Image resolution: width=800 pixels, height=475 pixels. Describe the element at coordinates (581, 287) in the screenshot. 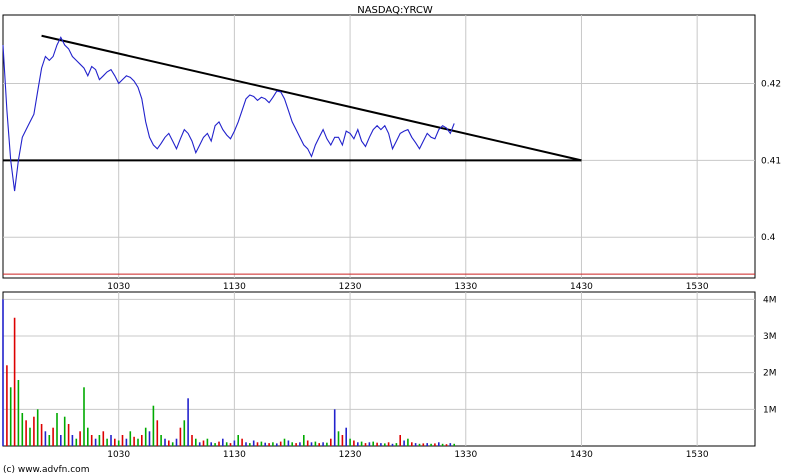

I see `price-x-tick-label: 1430` at that location.